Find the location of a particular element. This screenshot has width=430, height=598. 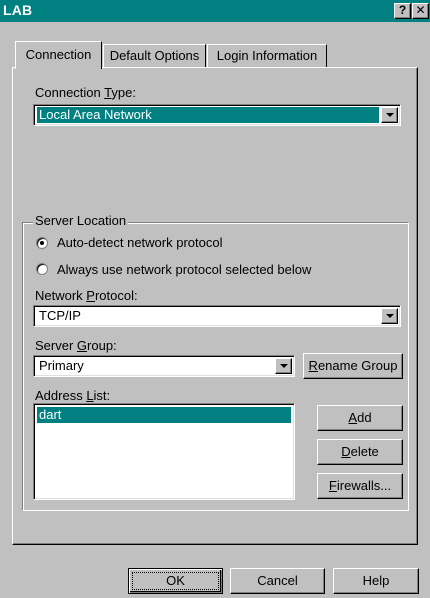

ok-button: OK is located at coordinates (175, 581).